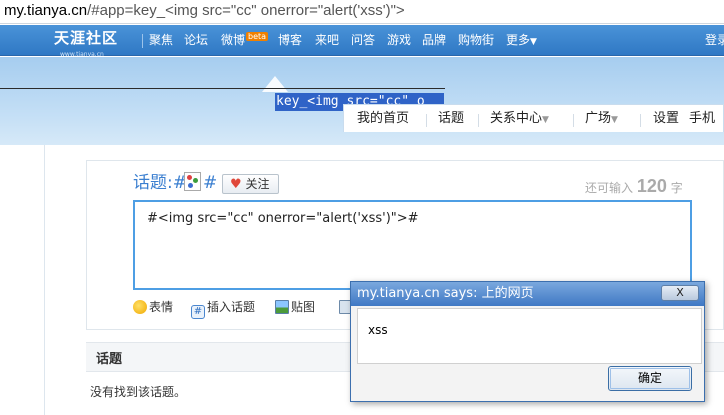 Image resolution: width=724 pixels, height=415 pixels. What do you see at coordinates (680, 293) in the screenshot?
I see `dialog-close-button: X` at bounding box center [680, 293].